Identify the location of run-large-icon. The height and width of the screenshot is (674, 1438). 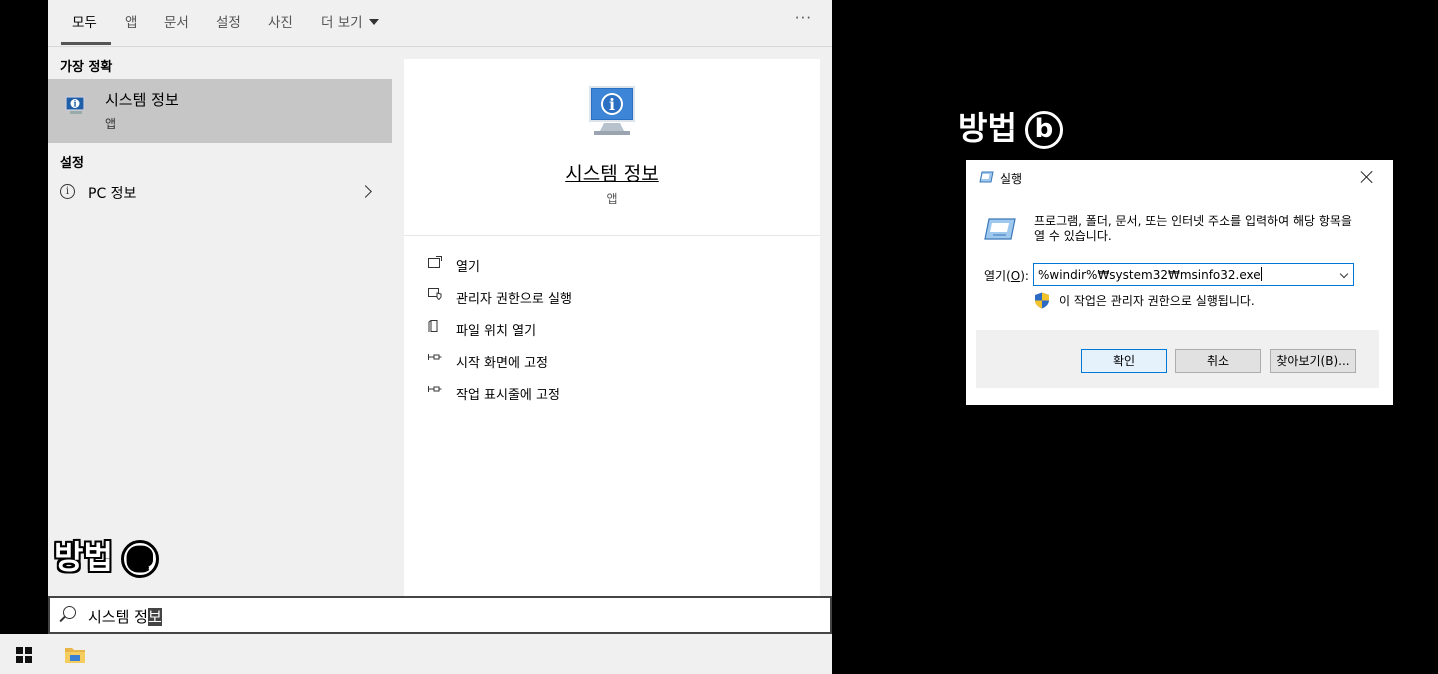
(1000, 229).